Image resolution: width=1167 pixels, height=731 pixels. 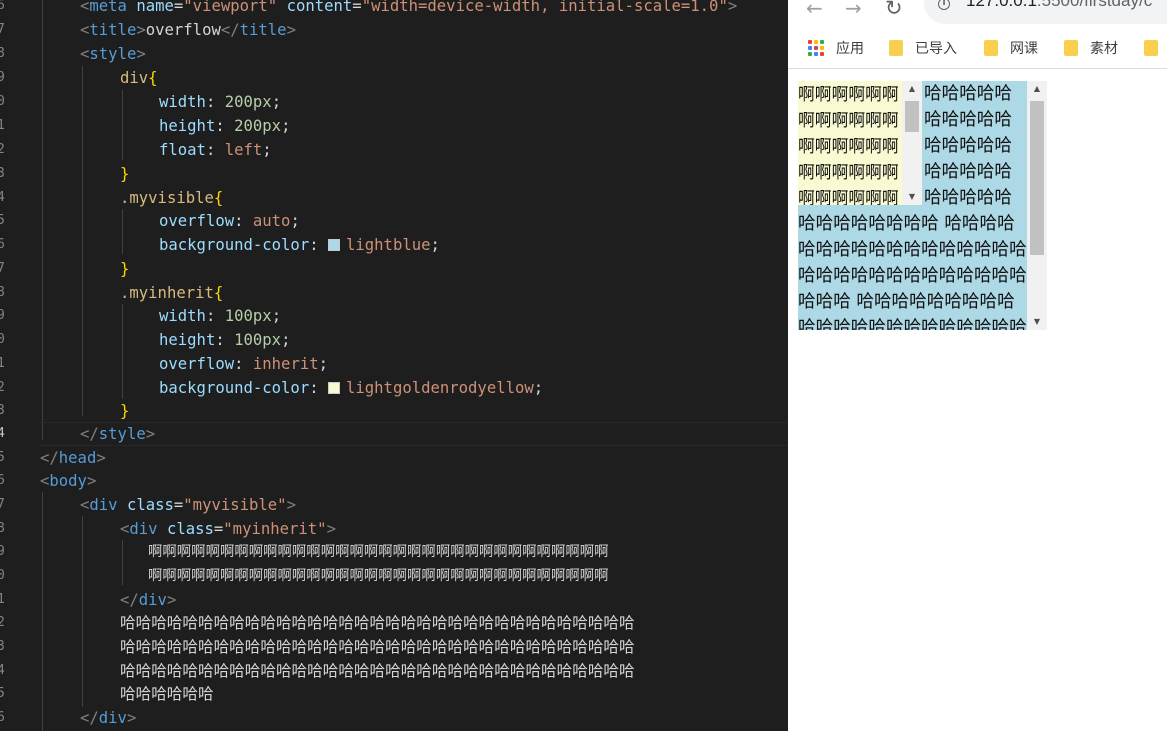 What do you see at coordinates (414, 245) in the screenshot?
I see `code-line: background-color: lightblue;` at bounding box center [414, 245].